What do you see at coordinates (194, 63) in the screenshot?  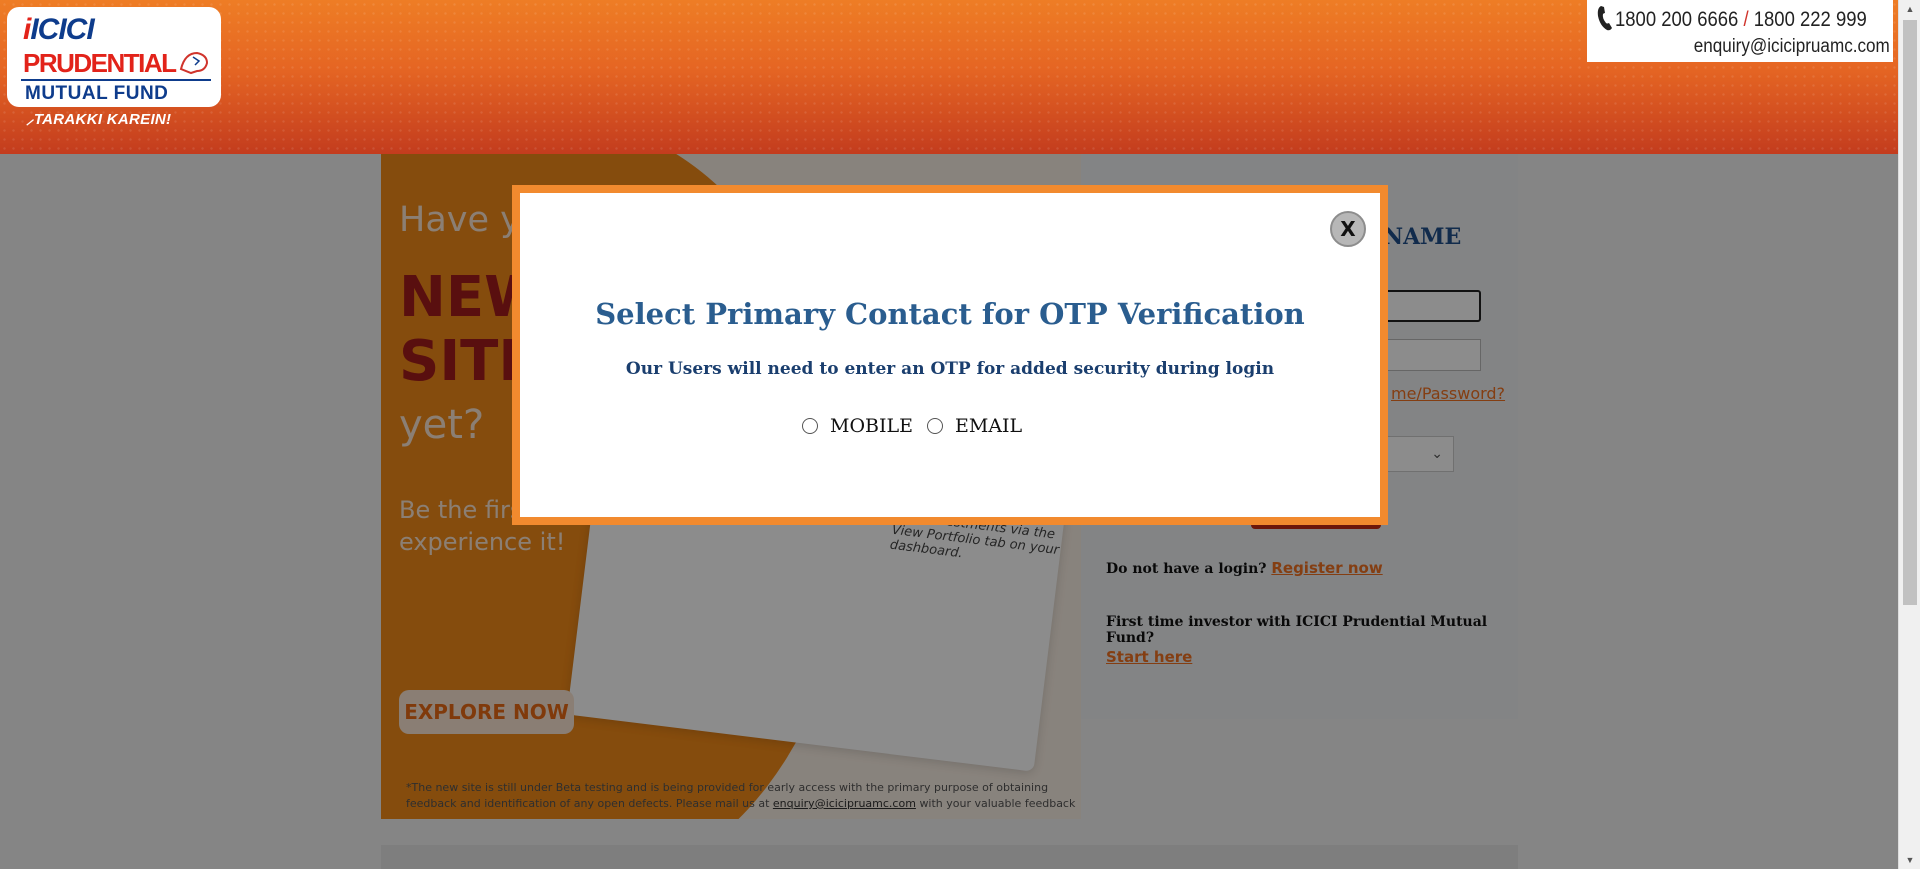 I see `lion-icon` at bounding box center [194, 63].